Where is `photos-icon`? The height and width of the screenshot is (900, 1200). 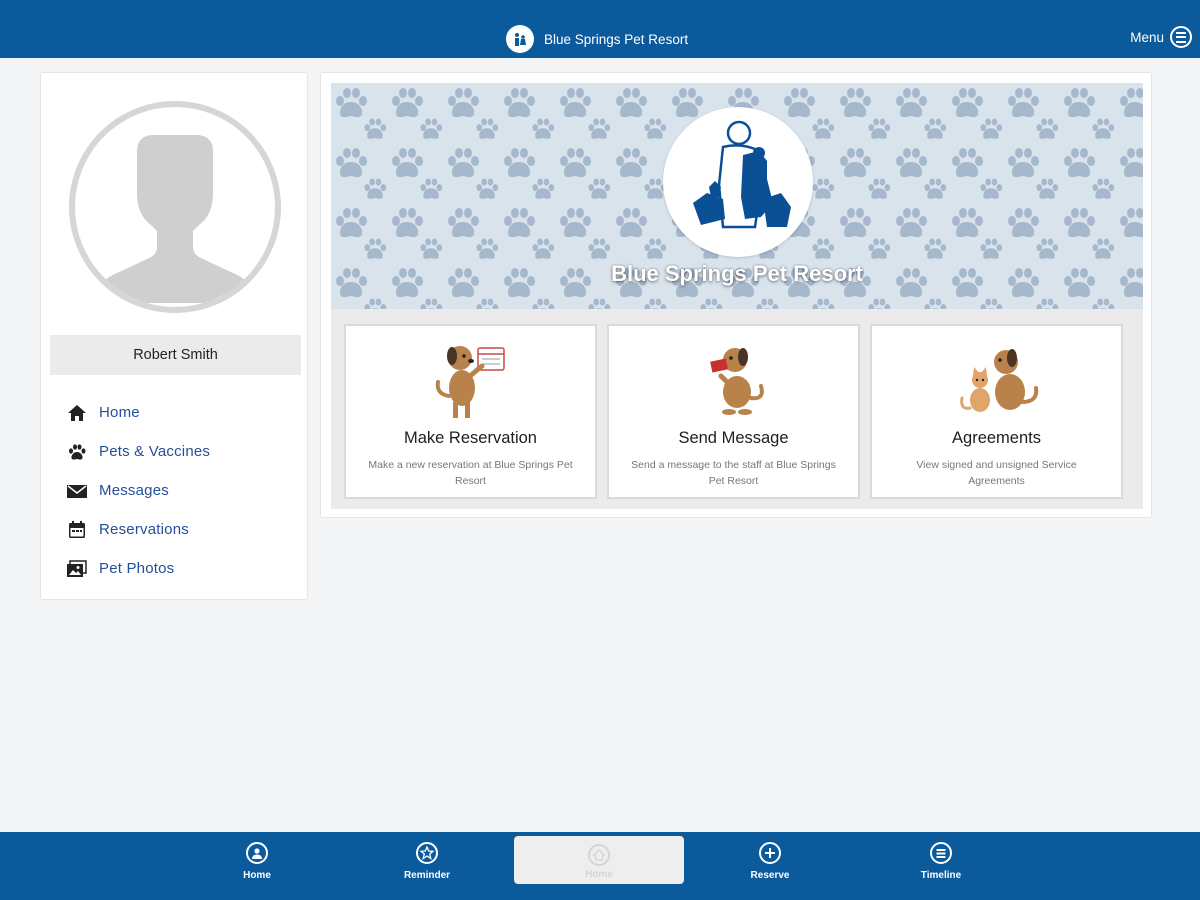
photos-icon is located at coordinates (77, 569).